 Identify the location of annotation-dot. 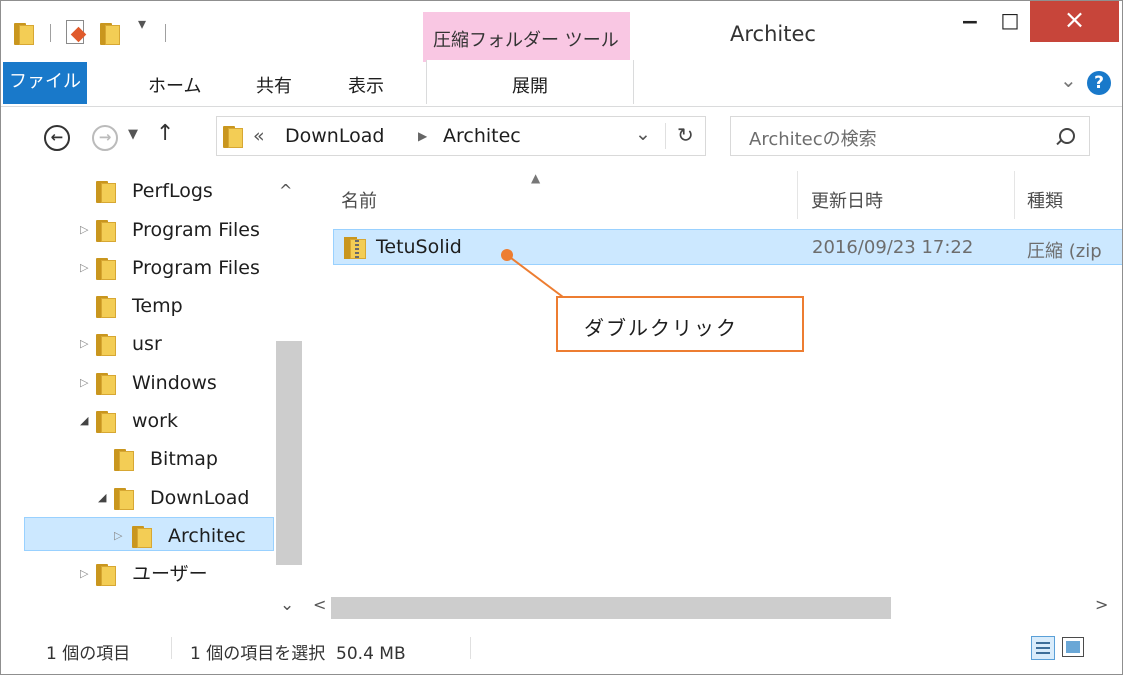
(507, 255).